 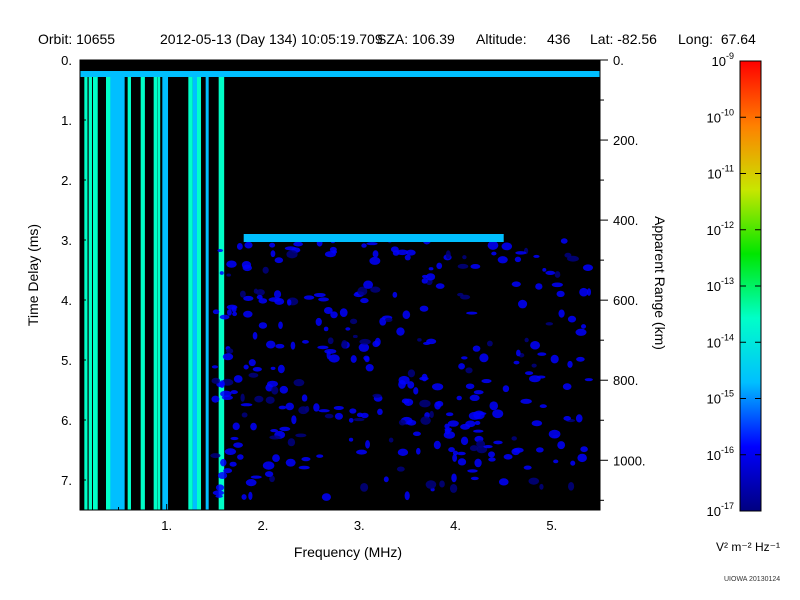 I want to click on colorbar-tick-label: 10-14, so click(x=720, y=341).